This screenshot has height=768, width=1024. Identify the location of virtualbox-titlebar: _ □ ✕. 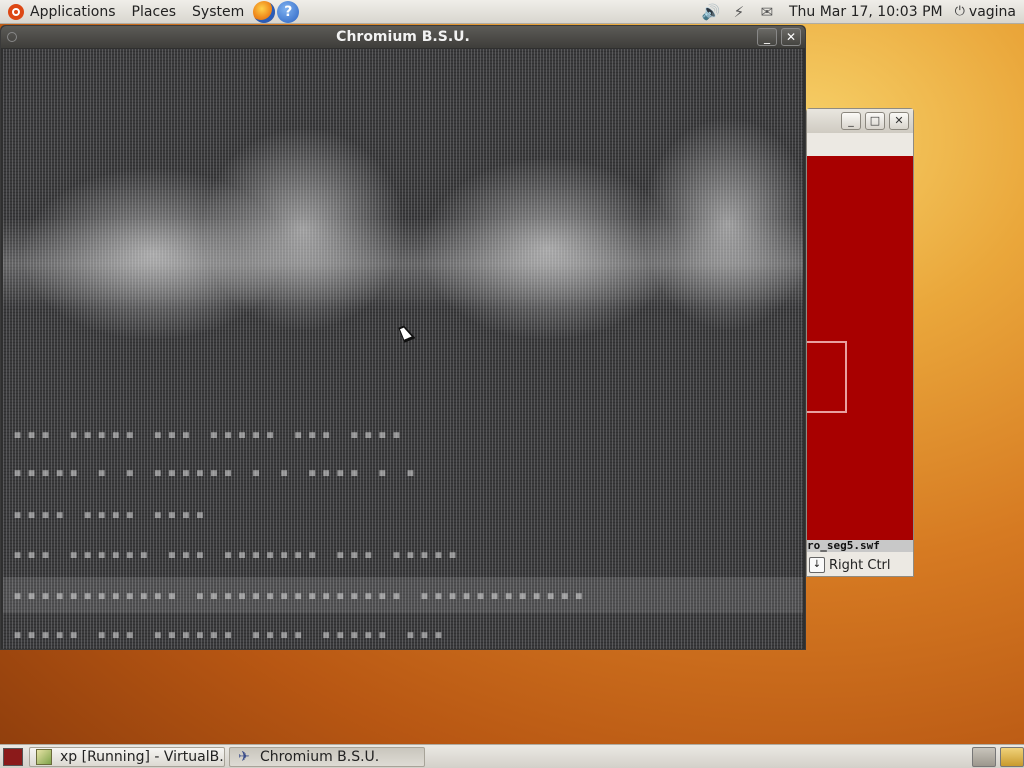
(860, 121).